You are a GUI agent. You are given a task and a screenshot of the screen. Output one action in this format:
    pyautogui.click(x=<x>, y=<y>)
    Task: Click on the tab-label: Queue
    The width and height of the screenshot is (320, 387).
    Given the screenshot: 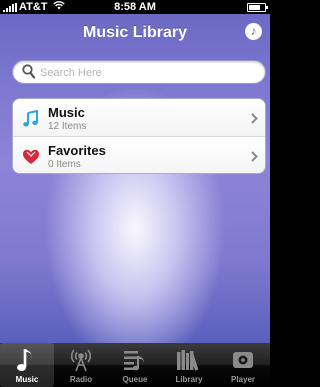 What is the action you would take?
    pyautogui.click(x=135, y=379)
    